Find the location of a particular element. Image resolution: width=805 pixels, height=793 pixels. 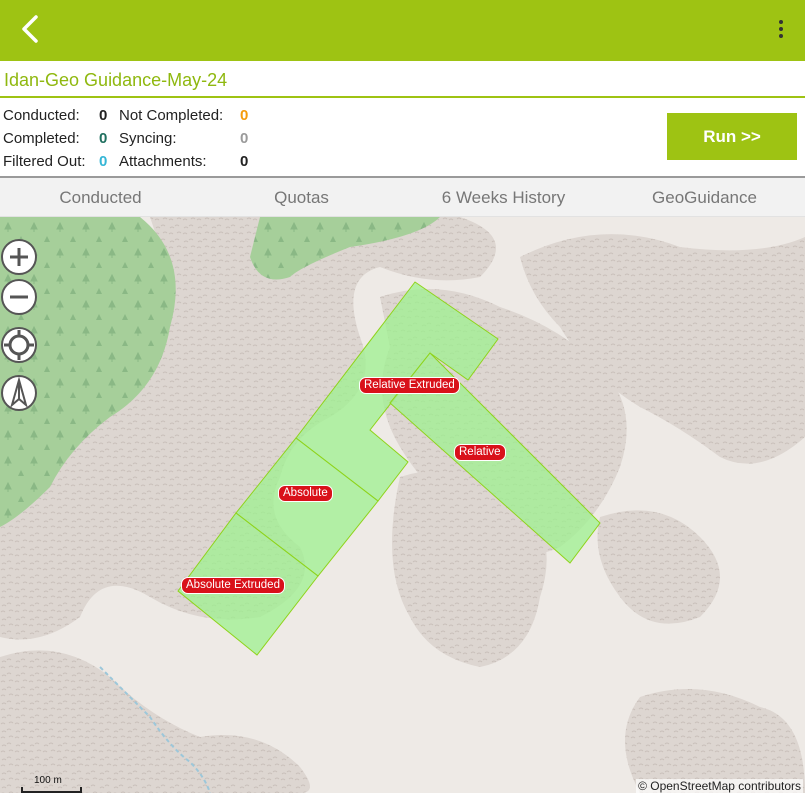

polygon-label: Absolute Extruded is located at coordinates (233, 585).